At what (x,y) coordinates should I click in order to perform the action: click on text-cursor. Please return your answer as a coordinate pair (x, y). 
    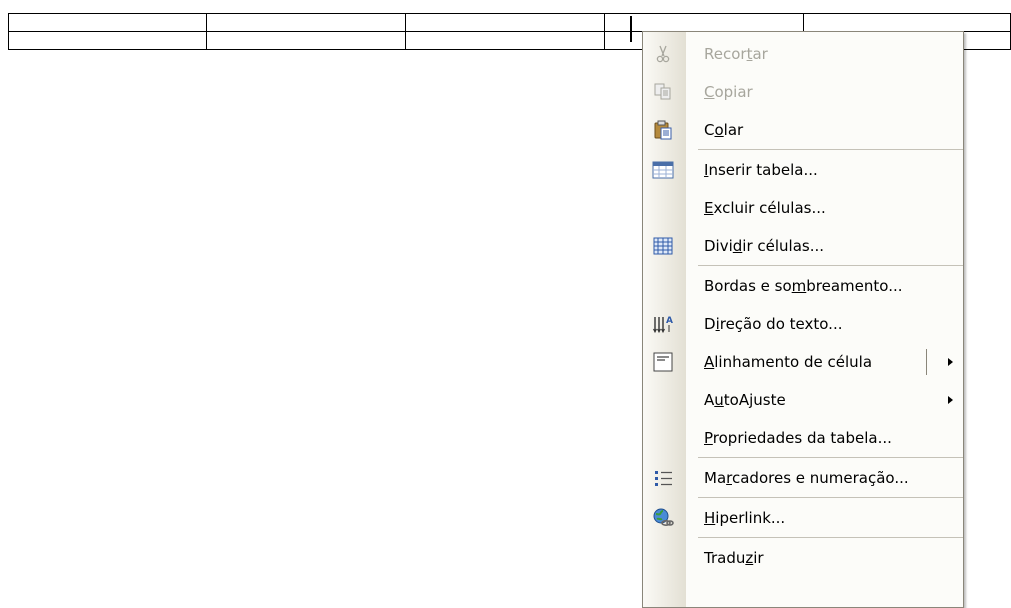
    Looking at the image, I should click on (631, 29).